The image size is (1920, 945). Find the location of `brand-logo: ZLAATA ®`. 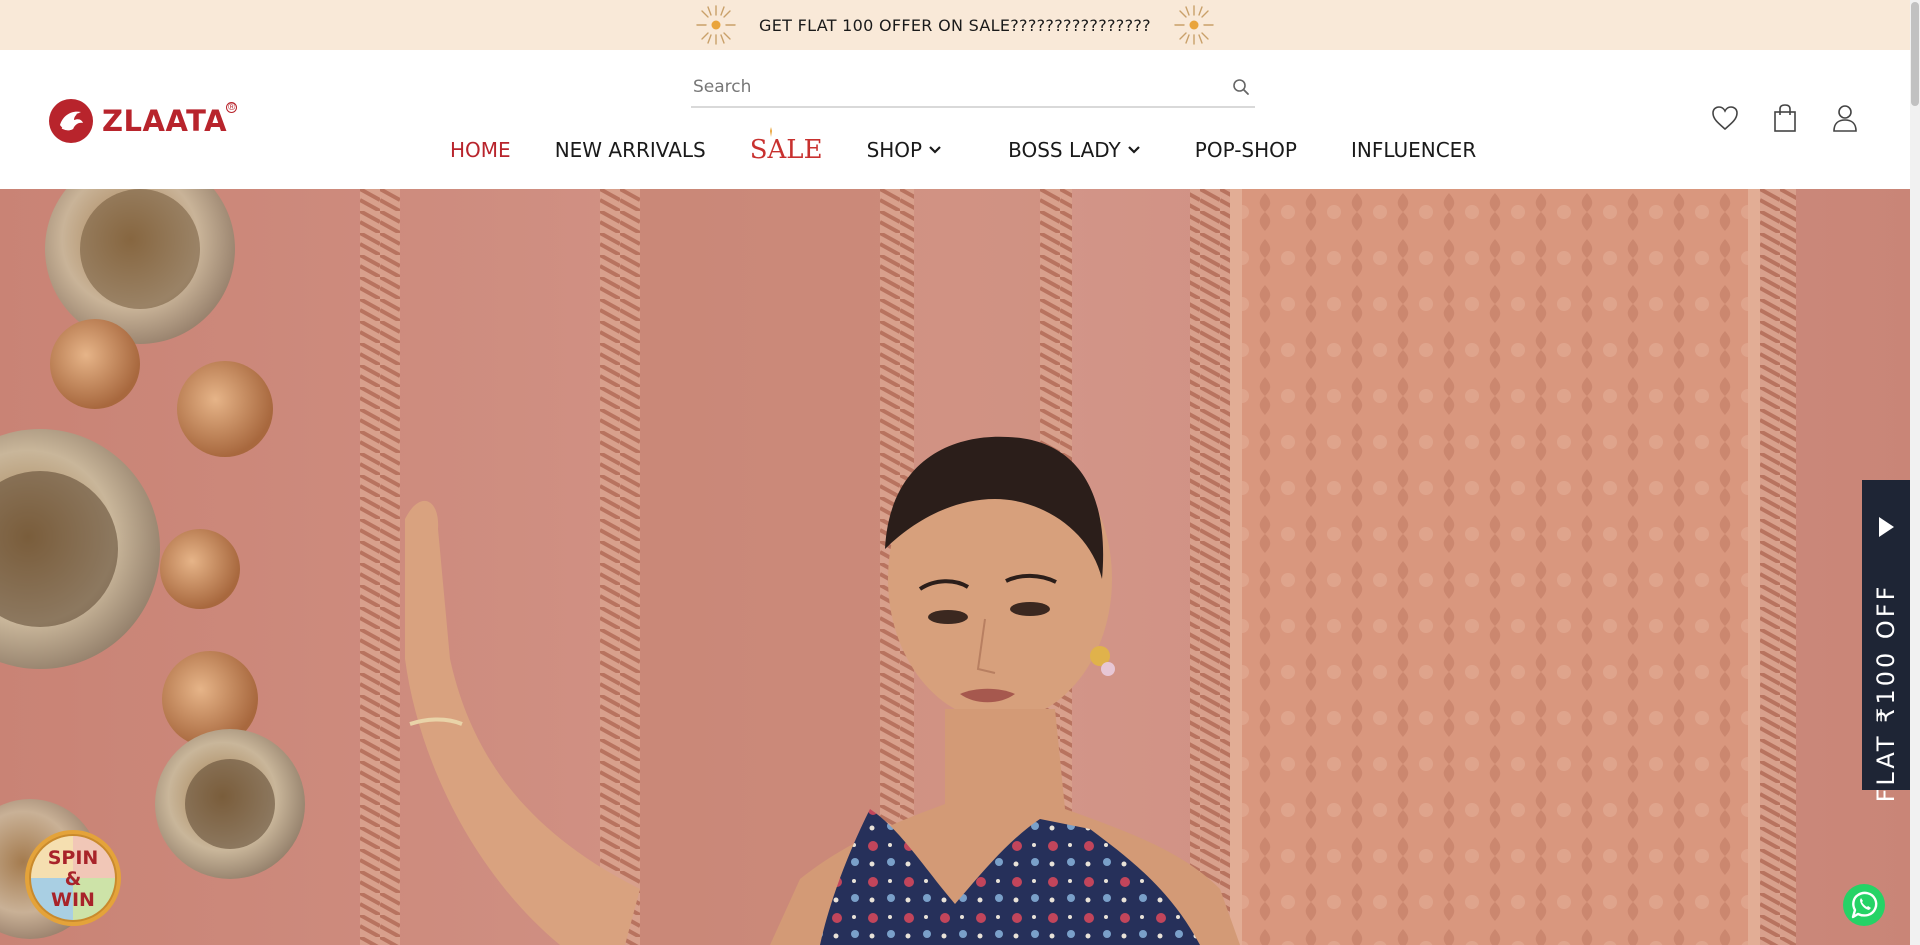

brand-logo: ZLAATA ® is located at coordinates (143, 121).